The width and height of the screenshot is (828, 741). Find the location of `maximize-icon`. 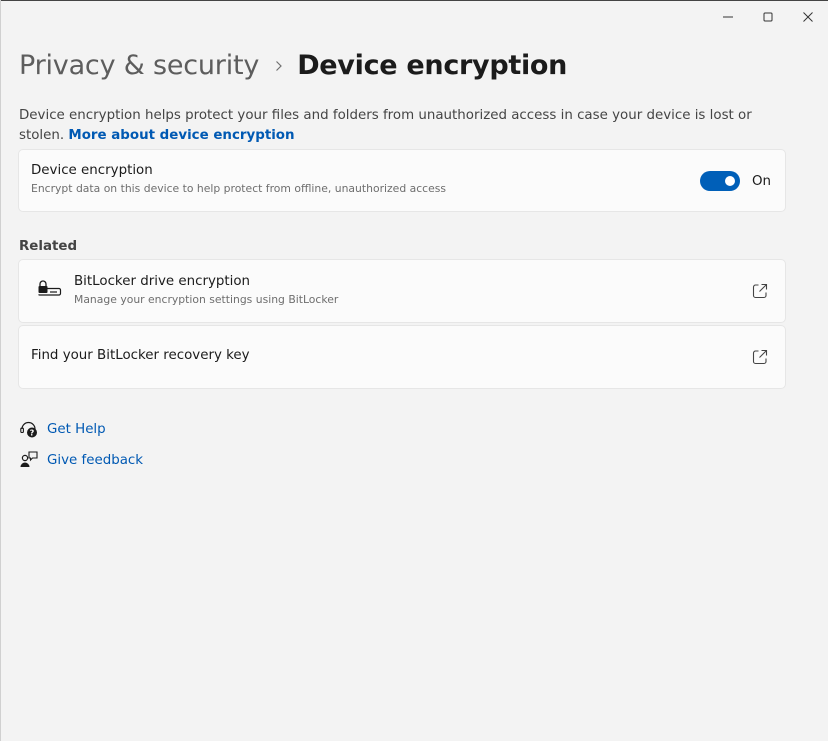

maximize-icon is located at coordinates (768, 17).